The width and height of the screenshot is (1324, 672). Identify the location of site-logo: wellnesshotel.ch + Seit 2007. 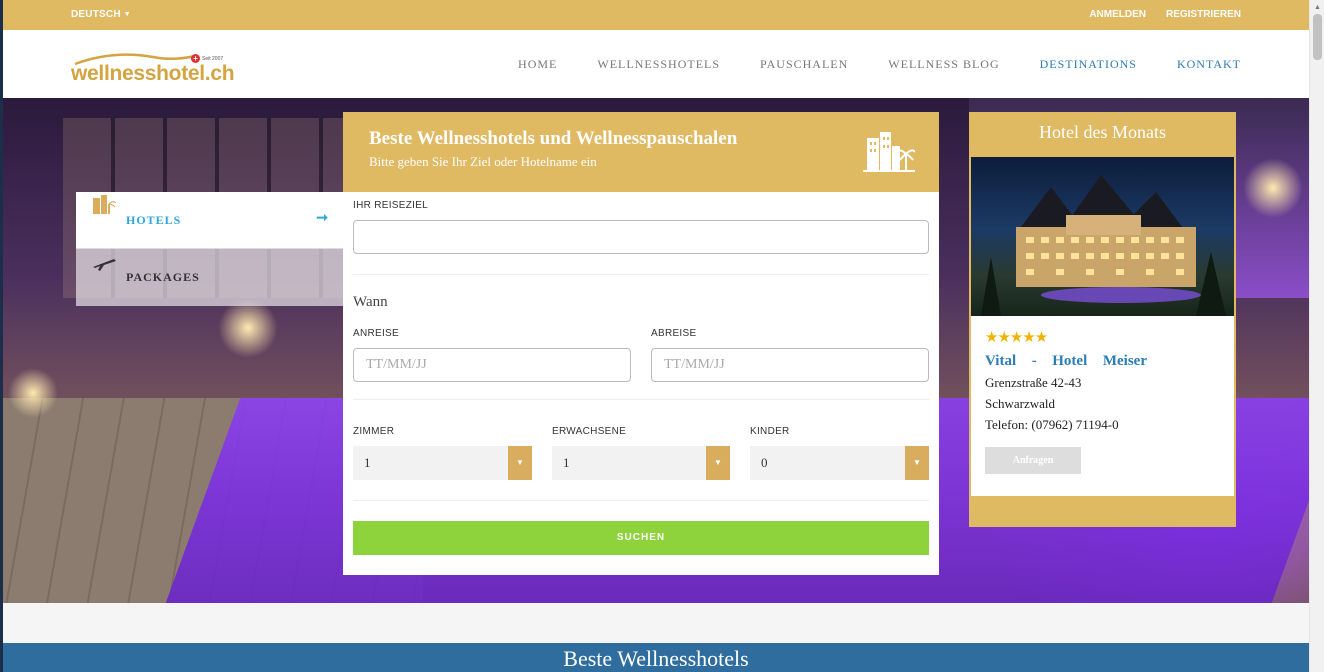
(156, 69).